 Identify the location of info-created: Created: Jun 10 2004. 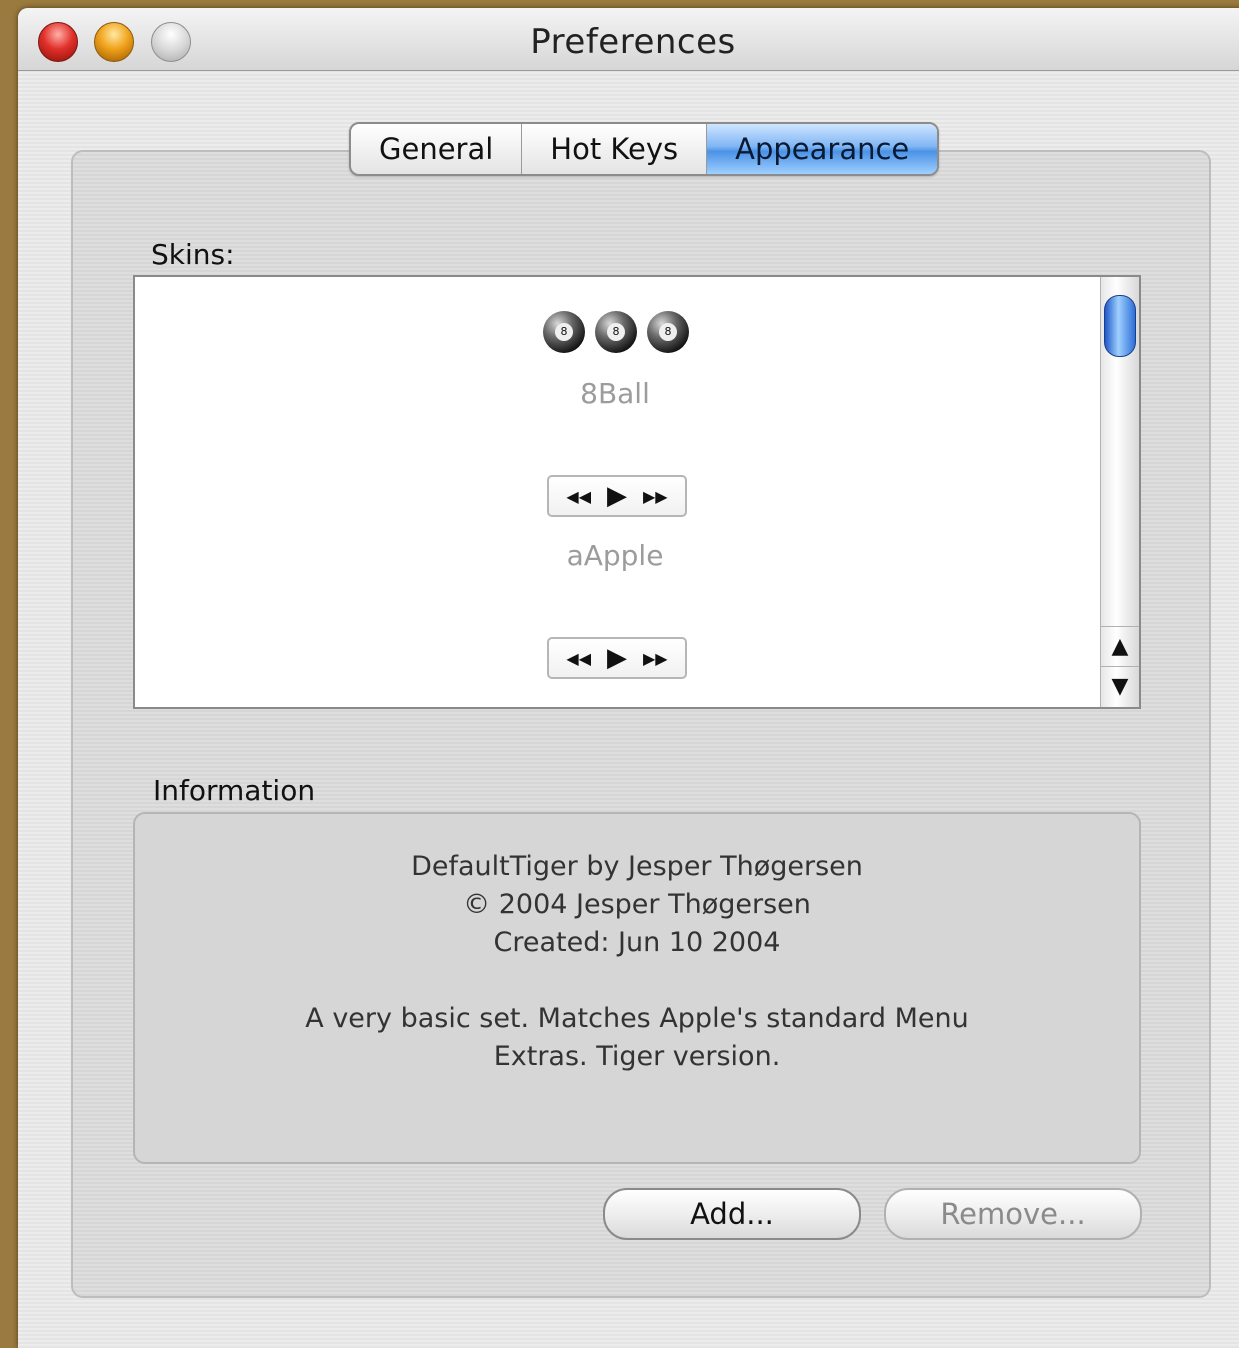
(637, 942).